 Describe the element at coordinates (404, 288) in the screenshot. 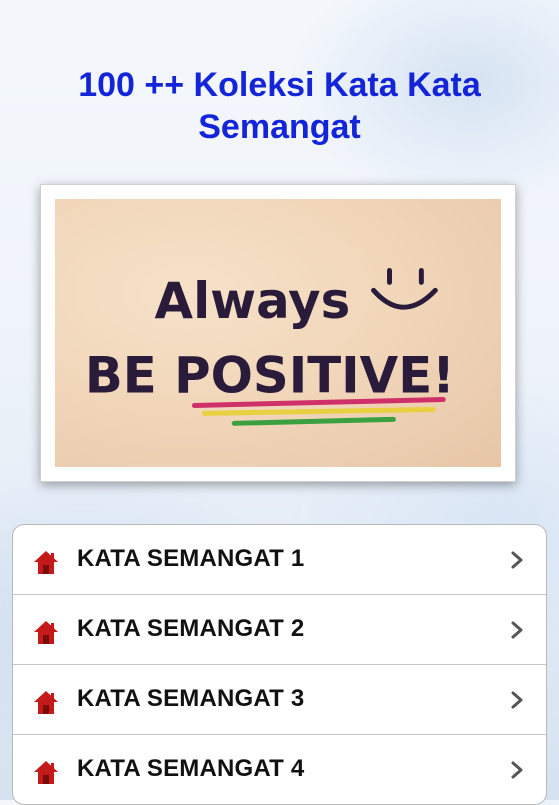

I see `smiley-icon` at that location.